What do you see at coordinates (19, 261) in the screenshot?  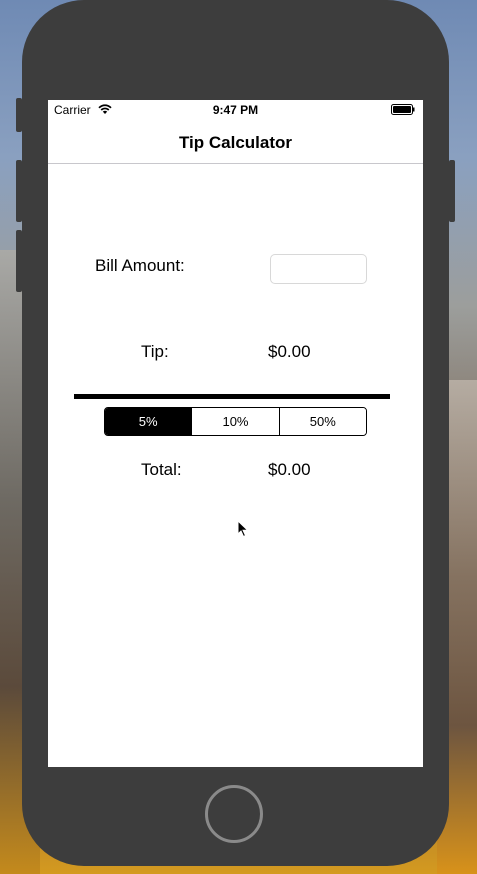 I see `volume-down-button` at bounding box center [19, 261].